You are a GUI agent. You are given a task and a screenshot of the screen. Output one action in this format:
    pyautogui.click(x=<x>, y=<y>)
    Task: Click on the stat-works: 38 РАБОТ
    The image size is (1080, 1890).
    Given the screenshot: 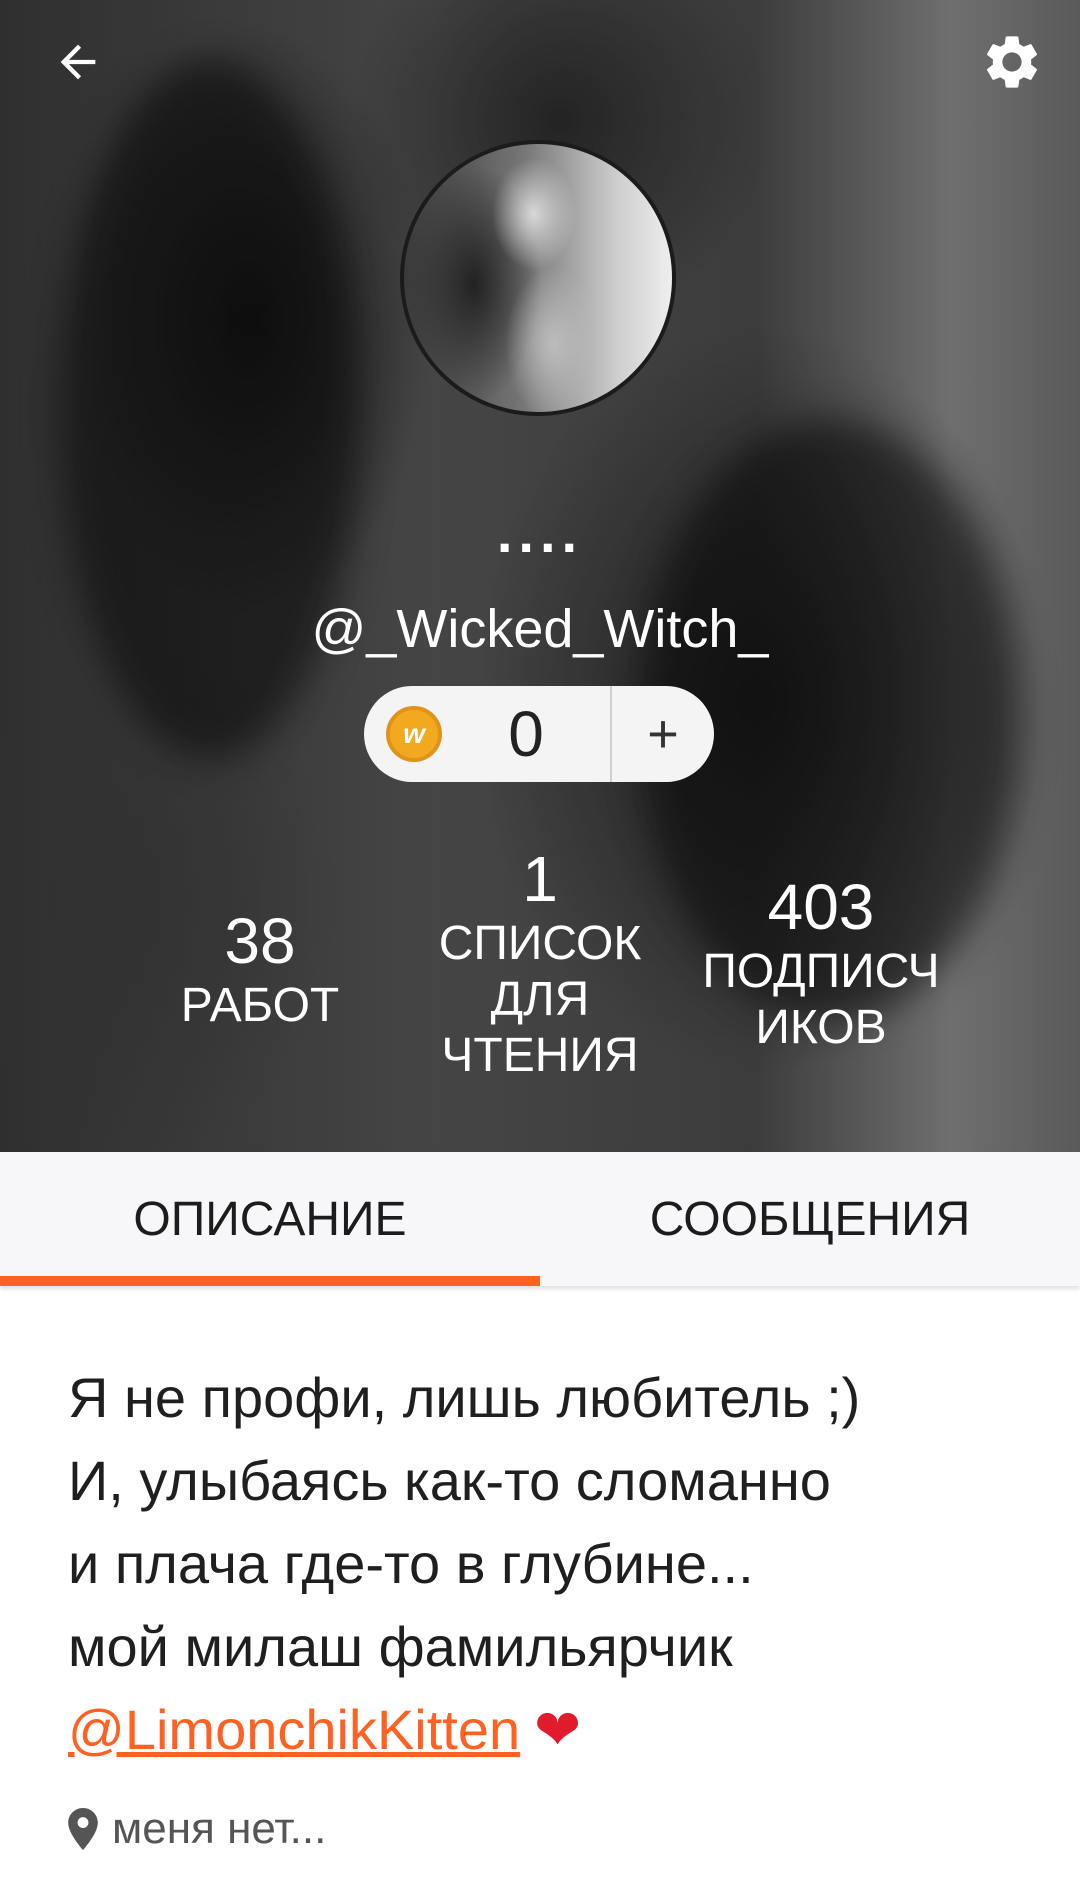 What is the action you would take?
    pyautogui.click(x=260, y=969)
    